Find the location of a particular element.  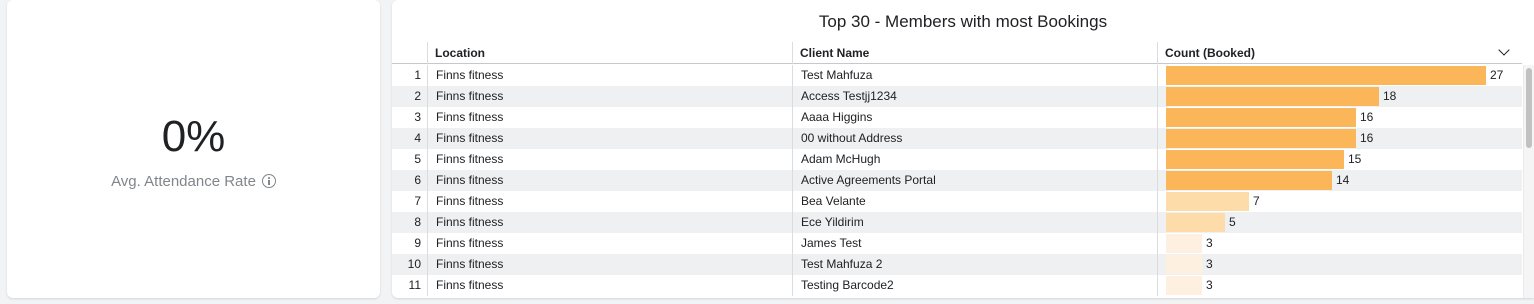

cell-client-name: James Test is located at coordinates (974, 243).